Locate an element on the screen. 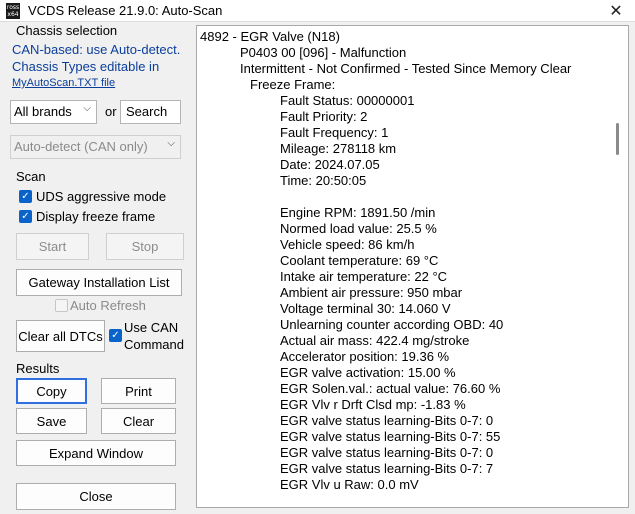  use-can-command-checkbox: ✓ is located at coordinates (115, 335).